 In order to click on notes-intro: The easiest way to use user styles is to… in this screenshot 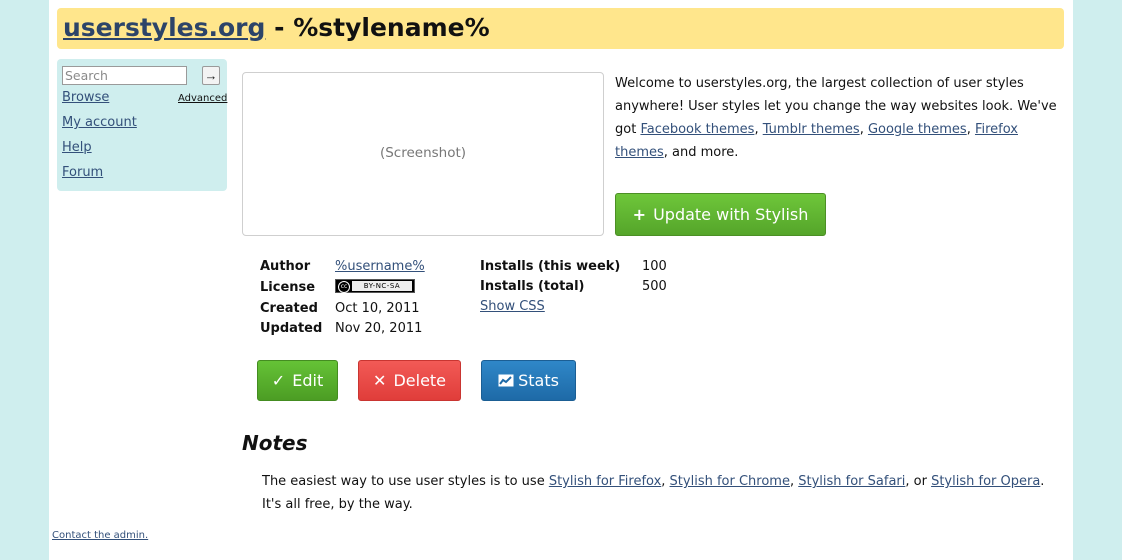, I will do `click(405, 481)`.